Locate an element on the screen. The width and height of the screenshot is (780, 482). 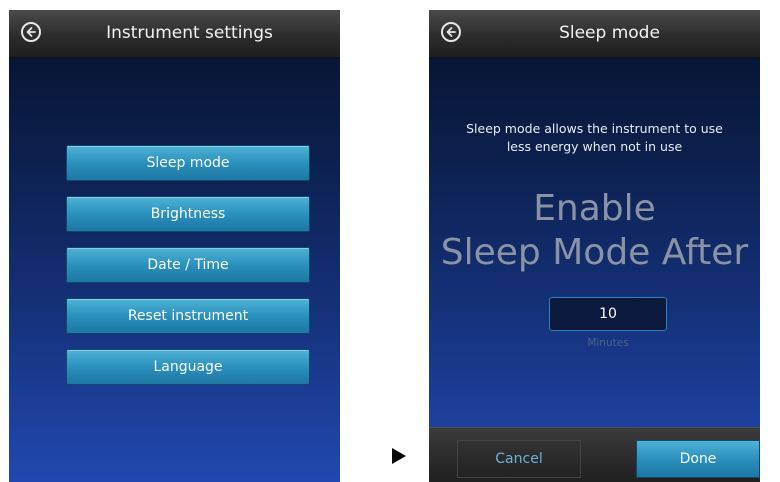
cancel-button: Cancel is located at coordinates (519, 459).